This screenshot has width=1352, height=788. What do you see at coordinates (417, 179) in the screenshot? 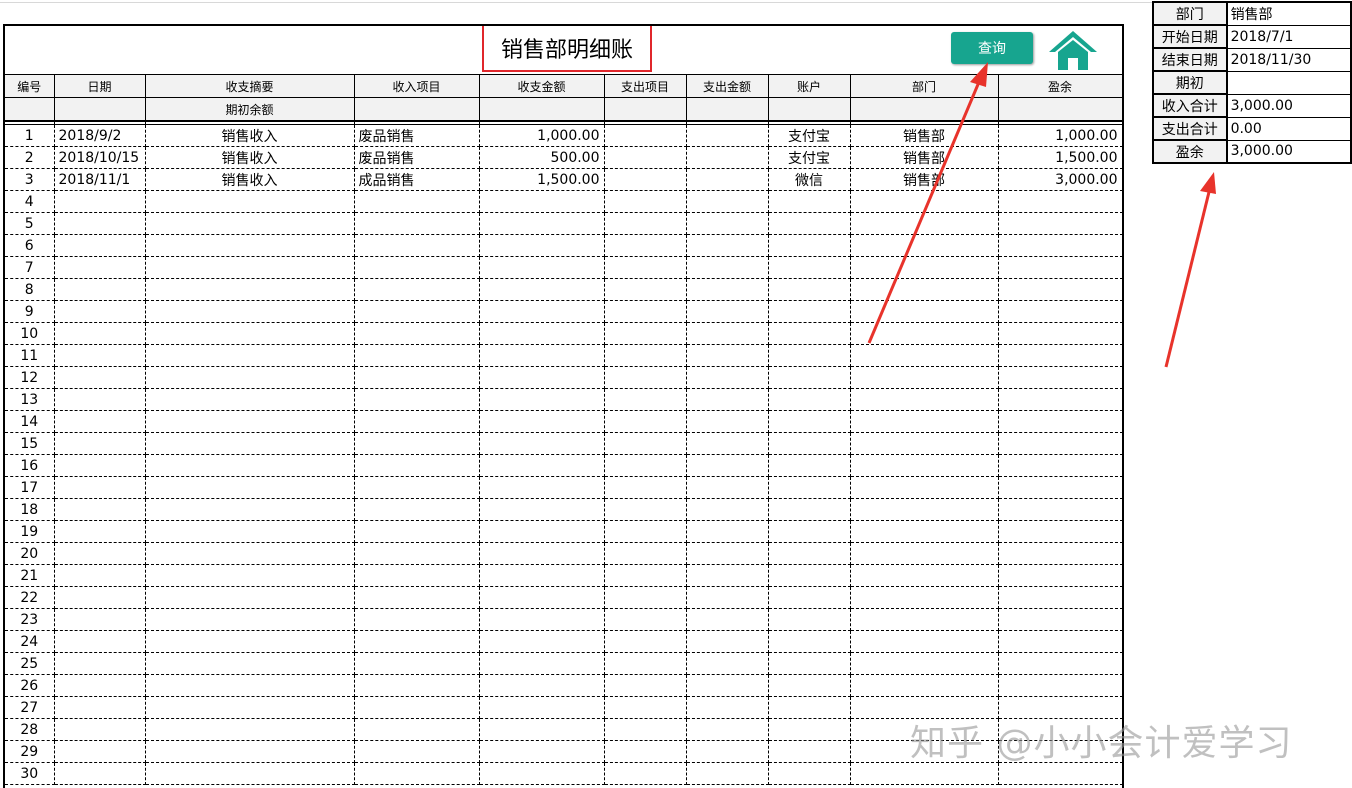
I see `cell-income-item: 成品销售` at bounding box center [417, 179].